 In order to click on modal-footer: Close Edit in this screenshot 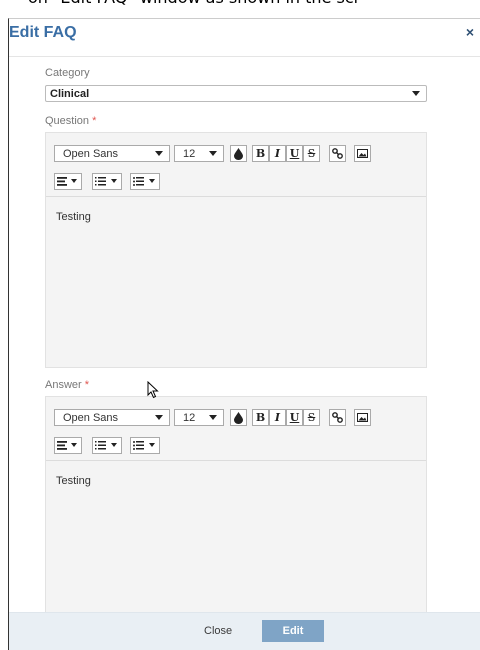, I will do `click(244, 631)`.